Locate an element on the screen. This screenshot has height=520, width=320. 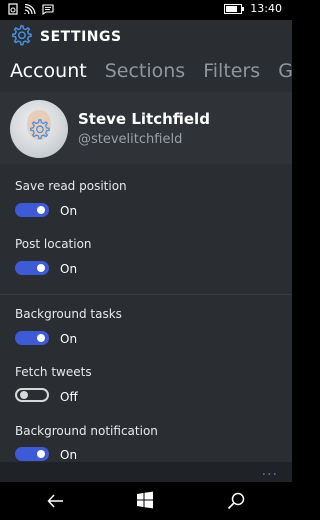
navigation-bar is located at coordinates (146, 501).